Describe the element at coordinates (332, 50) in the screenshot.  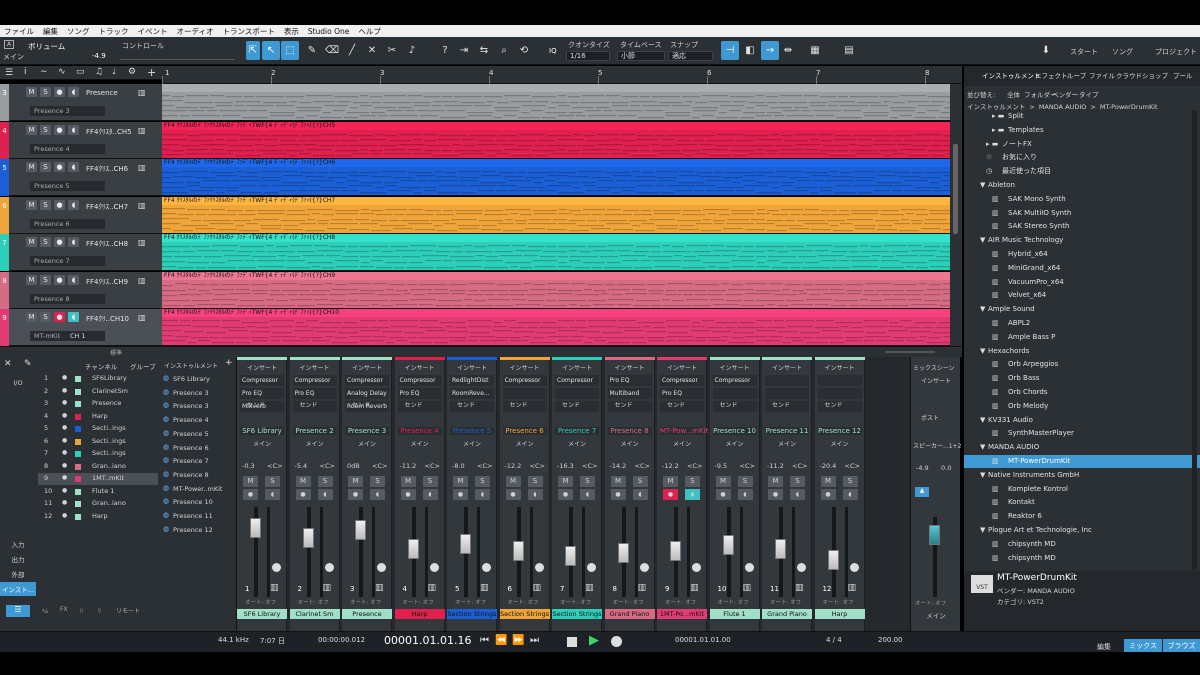
I see `eraser-tool-button: ⌫` at that location.